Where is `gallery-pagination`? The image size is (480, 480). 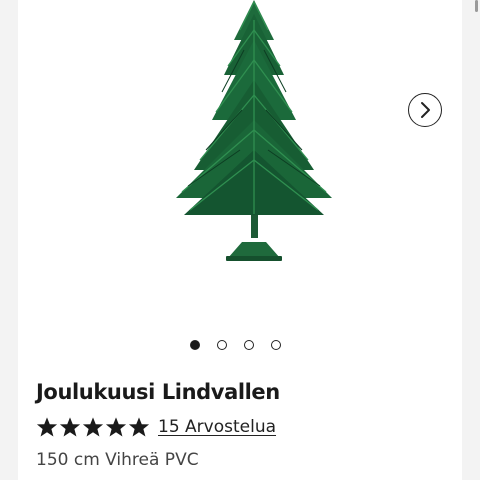 gallery-pagination is located at coordinates (235, 345).